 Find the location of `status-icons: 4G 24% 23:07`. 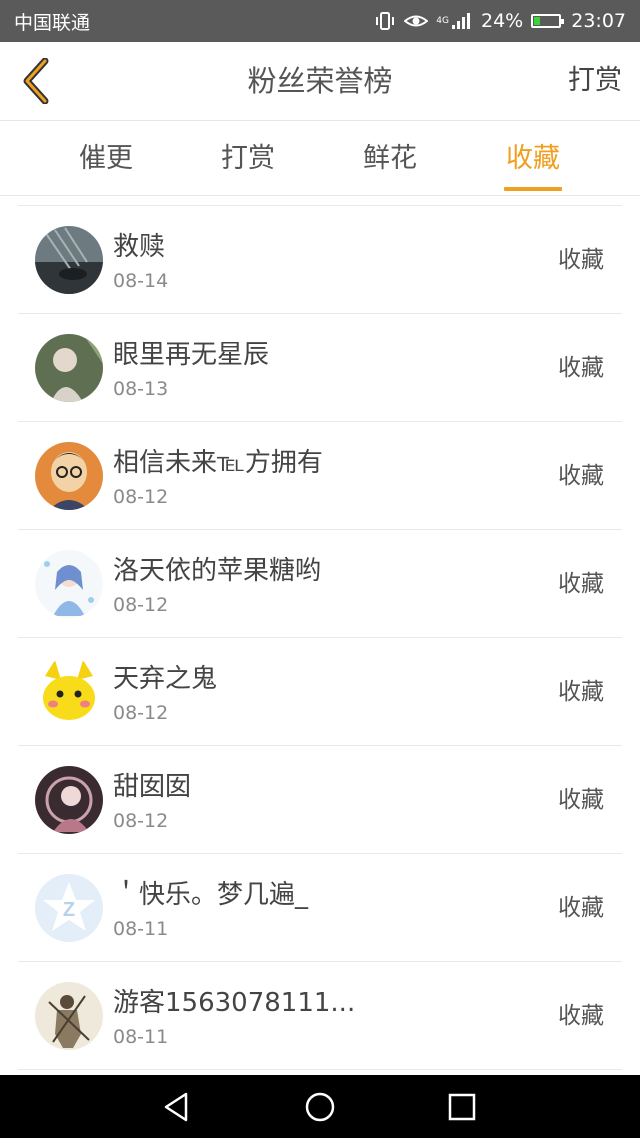

status-icons: 4G 24% 23:07 is located at coordinates (500, 21).